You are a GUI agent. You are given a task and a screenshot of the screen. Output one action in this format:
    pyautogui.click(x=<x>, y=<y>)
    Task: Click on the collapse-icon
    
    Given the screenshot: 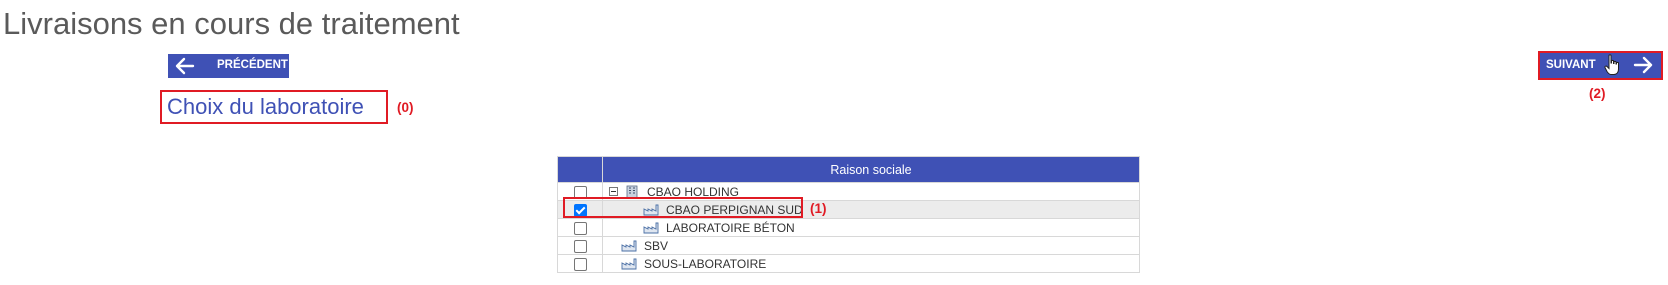 What is the action you would take?
    pyautogui.click(x=613, y=191)
    